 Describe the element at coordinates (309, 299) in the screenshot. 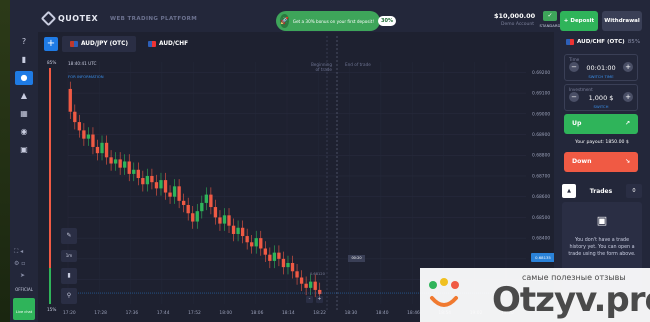

I see `zoom-out-button: -` at that location.